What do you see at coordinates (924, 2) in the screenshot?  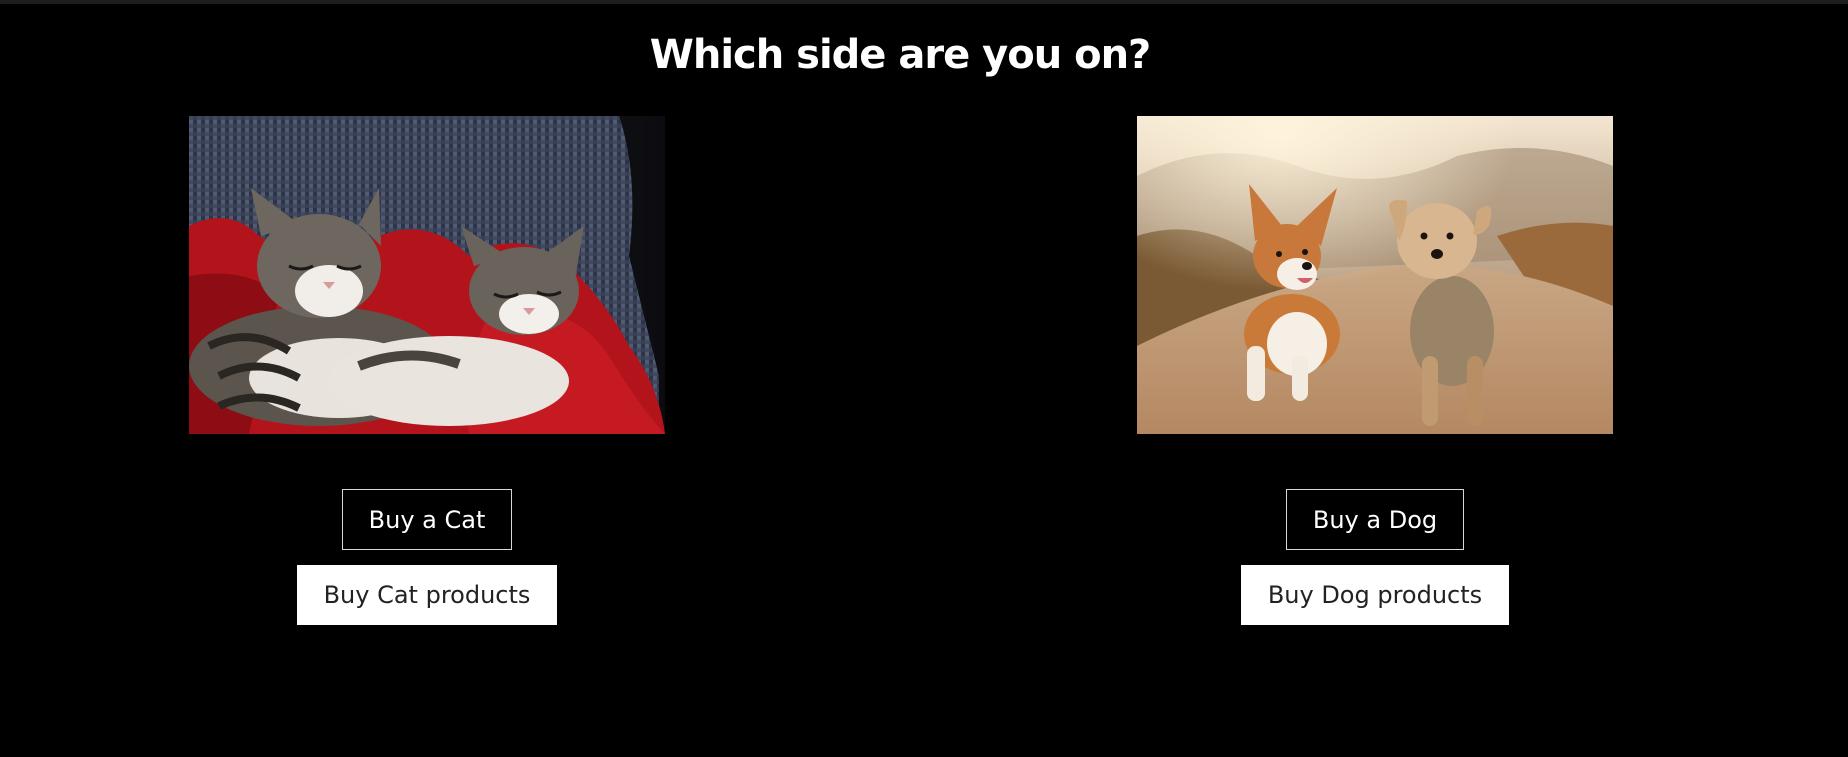 I see `top-bar` at bounding box center [924, 2].